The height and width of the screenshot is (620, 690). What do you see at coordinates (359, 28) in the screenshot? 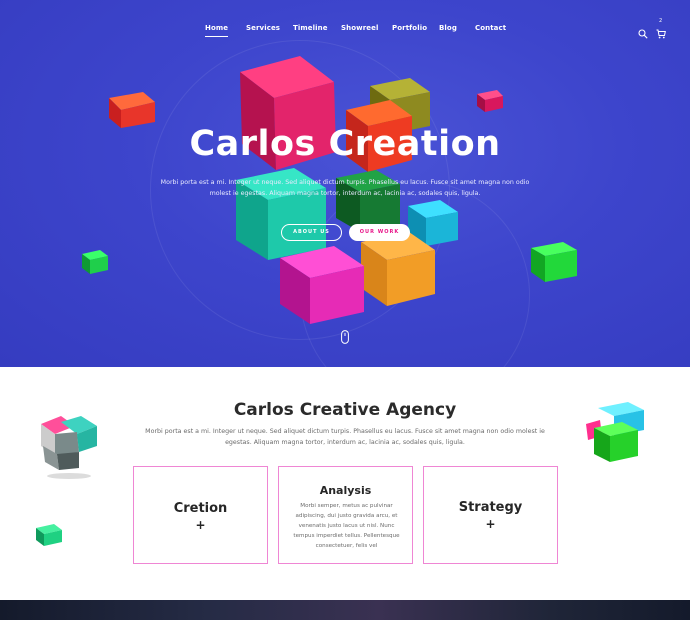
I see `nav-showreel: Showreel` at bounding box center [359, 28].